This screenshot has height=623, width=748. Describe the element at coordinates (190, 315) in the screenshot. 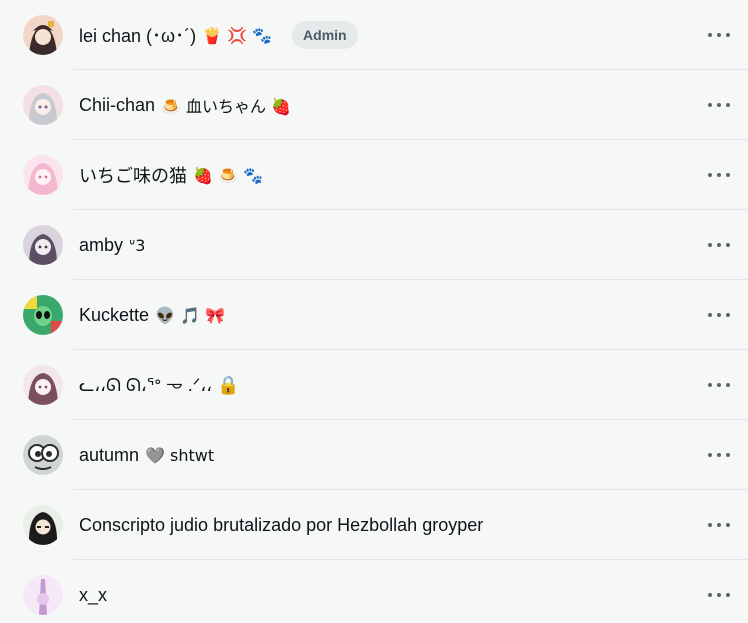

I see `name-decoration: 👽 🎵 🎀` at that location.